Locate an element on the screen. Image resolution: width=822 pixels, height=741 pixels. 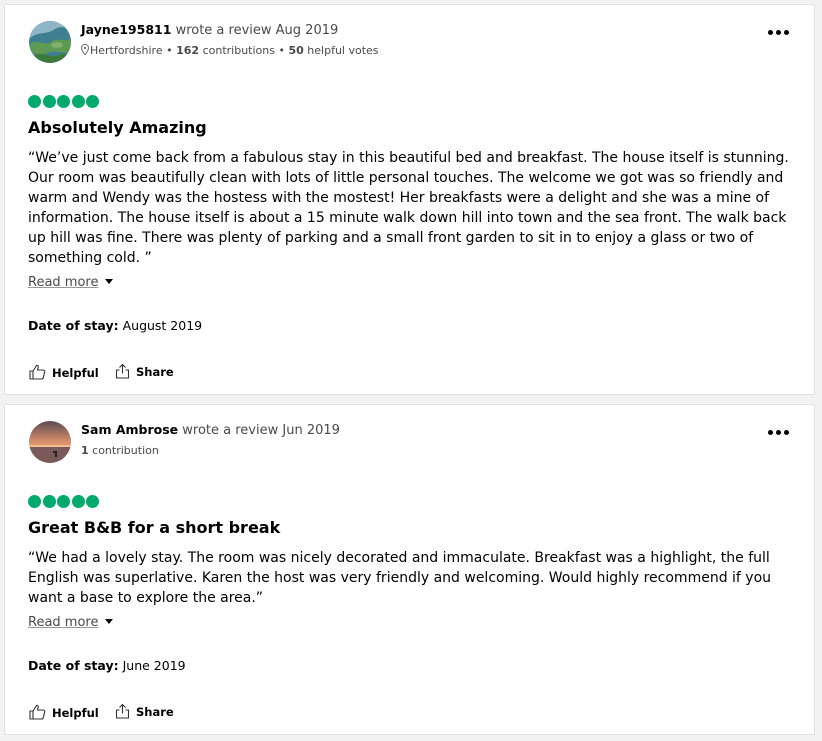
date-of-stay: Date of stay: June 2019 is located at coordinates (107, 665).